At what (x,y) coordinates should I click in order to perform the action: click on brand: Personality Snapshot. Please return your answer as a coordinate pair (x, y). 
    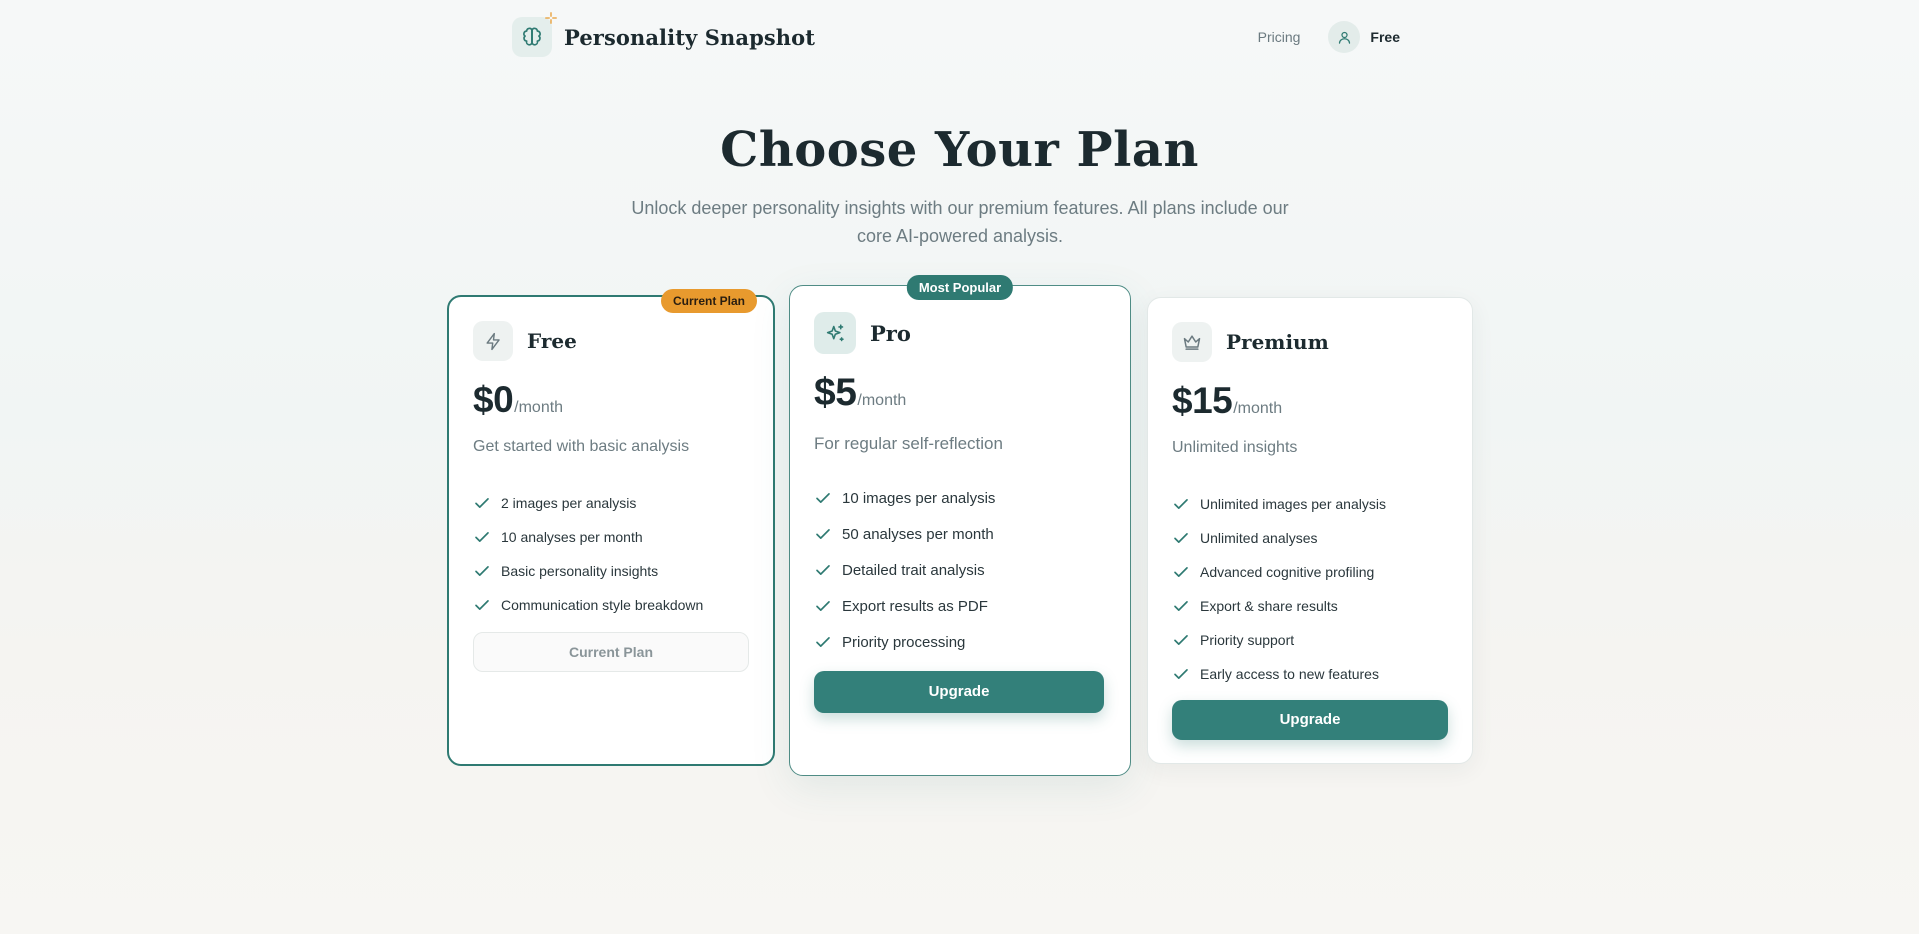
    Looking at the image, I should click on (664, 34).